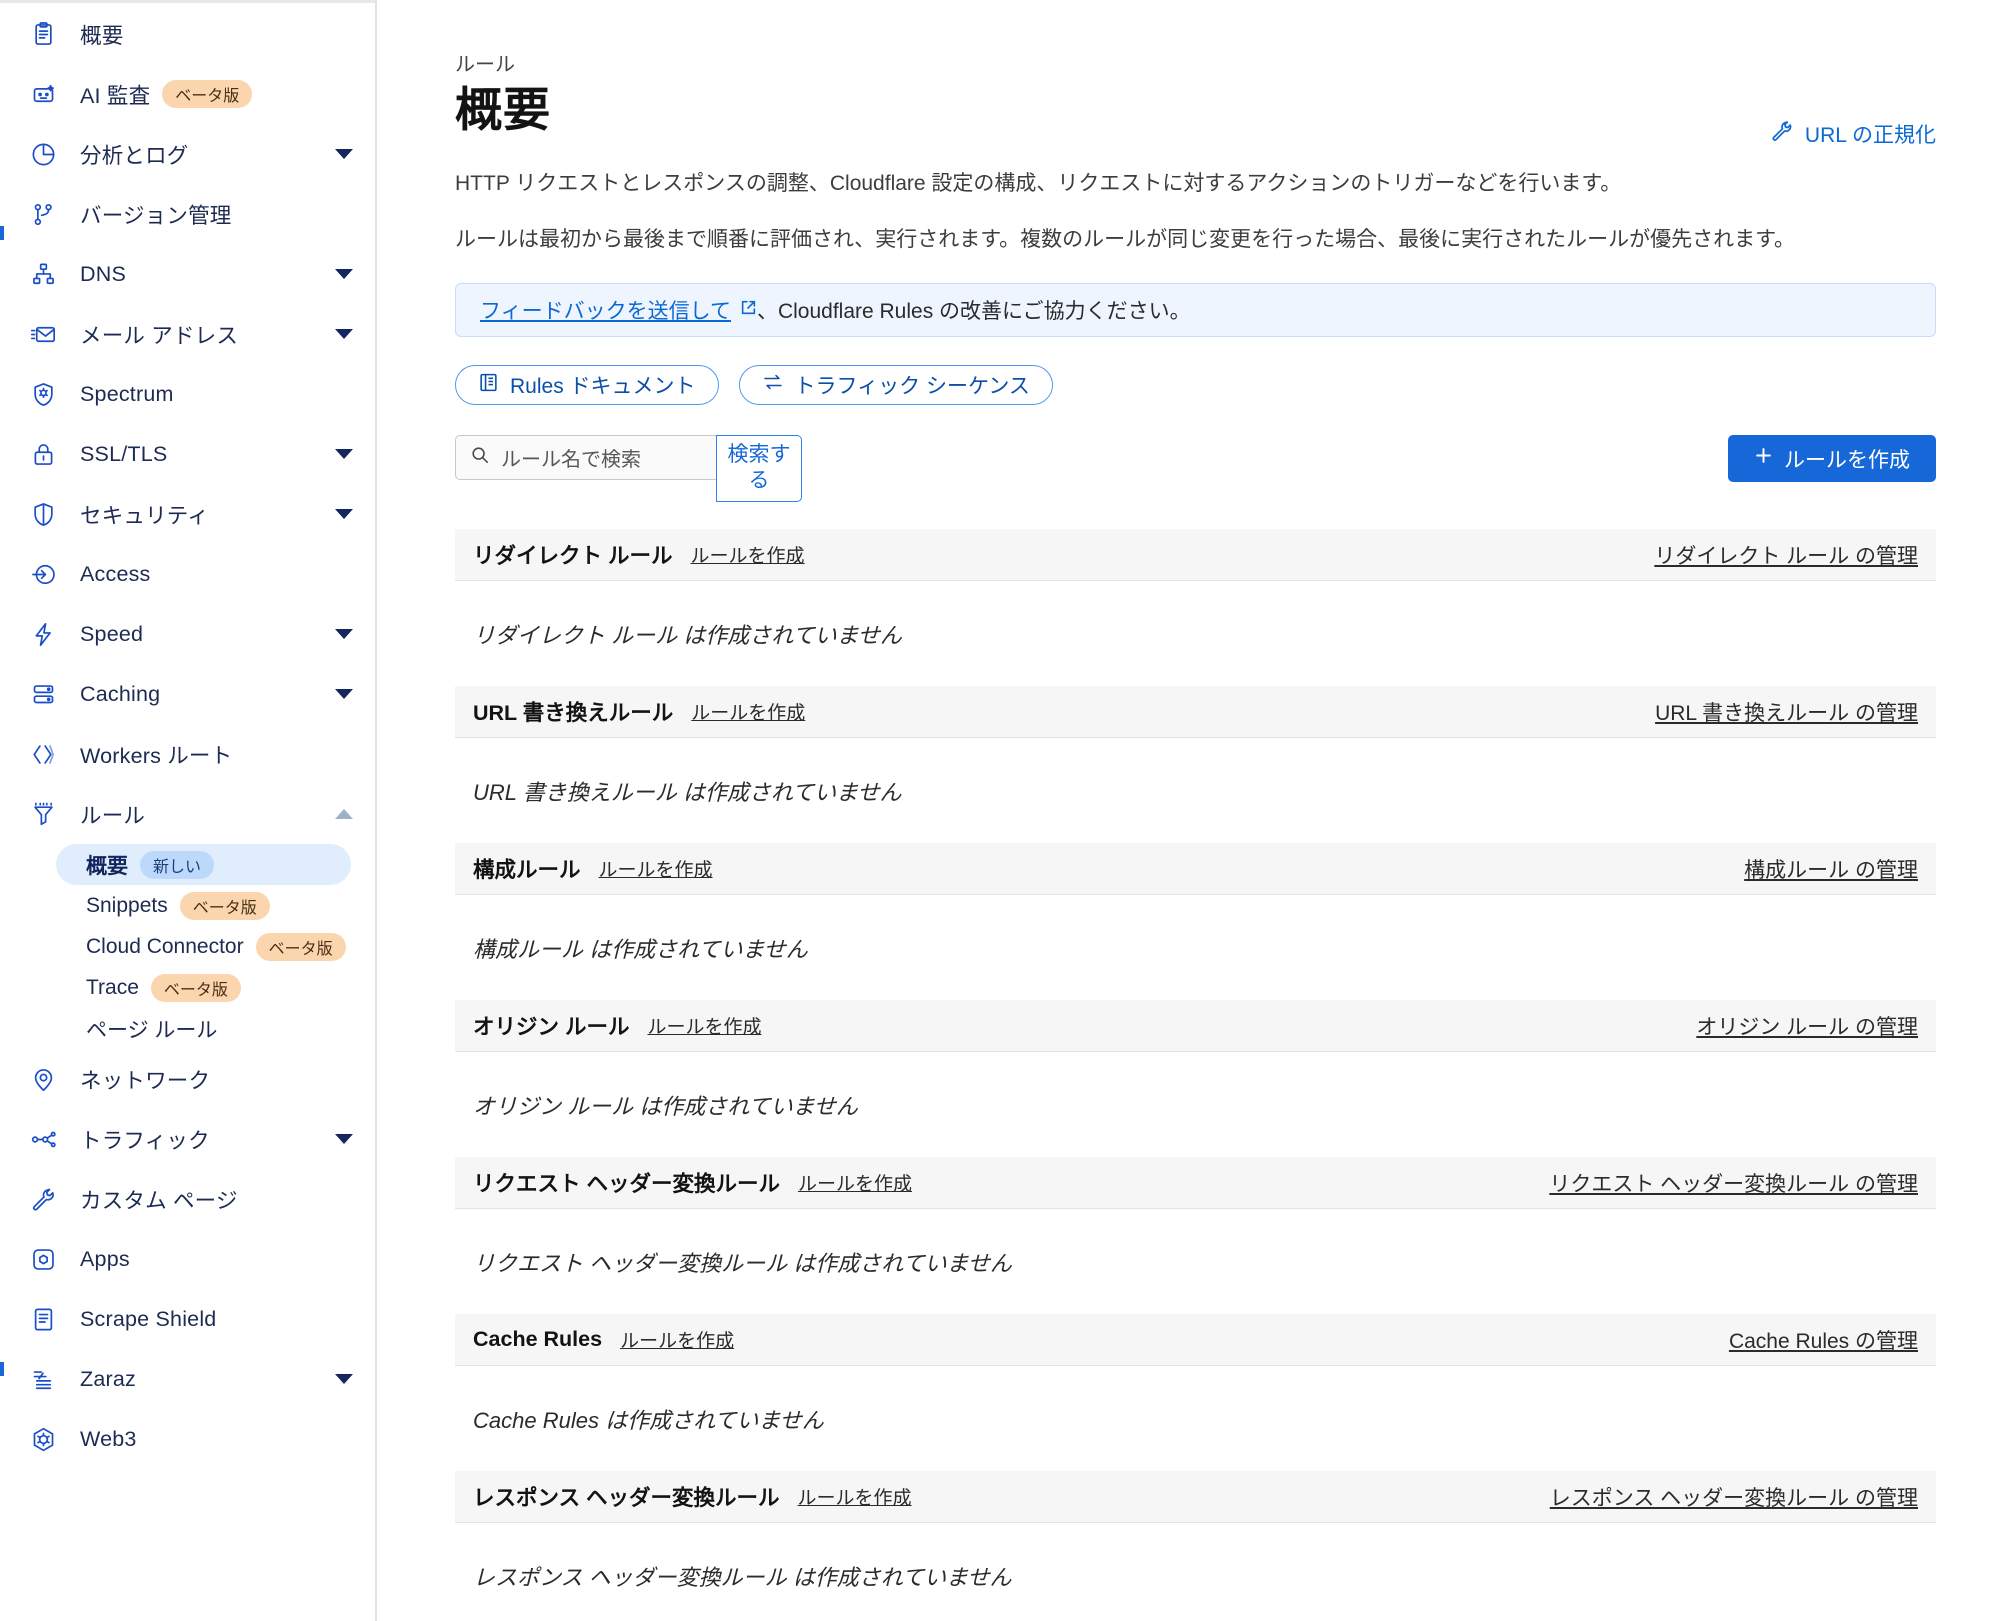 The width and height of the screenshot is (2000, 1621). What do you see at coordinates (203, 1028) in the screenshot?
I see `sidebar-subitem-4: ページ ルール` at bounding box center [203, 1028].